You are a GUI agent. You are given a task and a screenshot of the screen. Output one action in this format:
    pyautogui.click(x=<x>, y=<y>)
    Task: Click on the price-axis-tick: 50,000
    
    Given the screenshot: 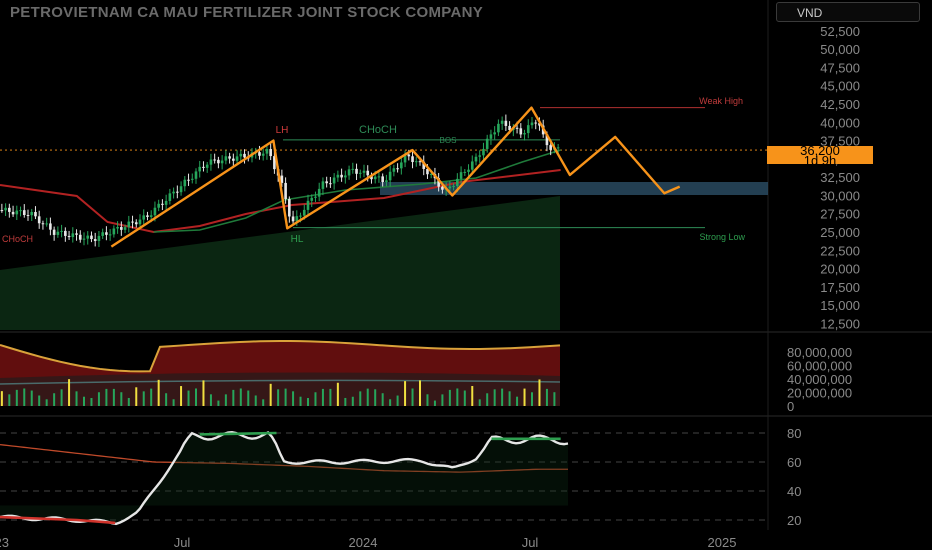 What is the action you would take?
    pyautogui.click(x=840, y=49)
    